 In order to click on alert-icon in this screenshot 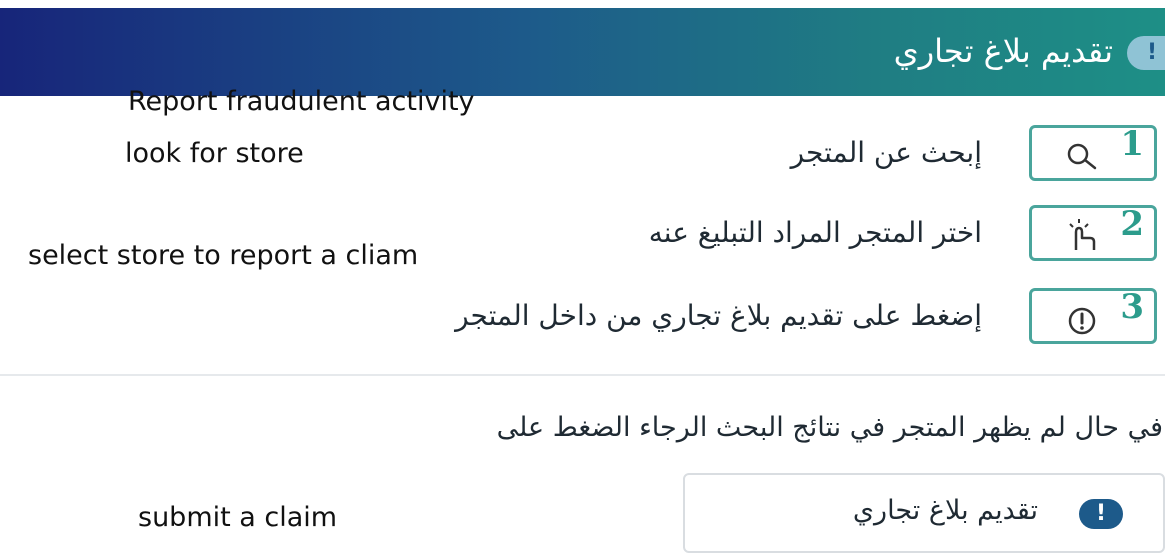, I will do `click(1082, 321)`.